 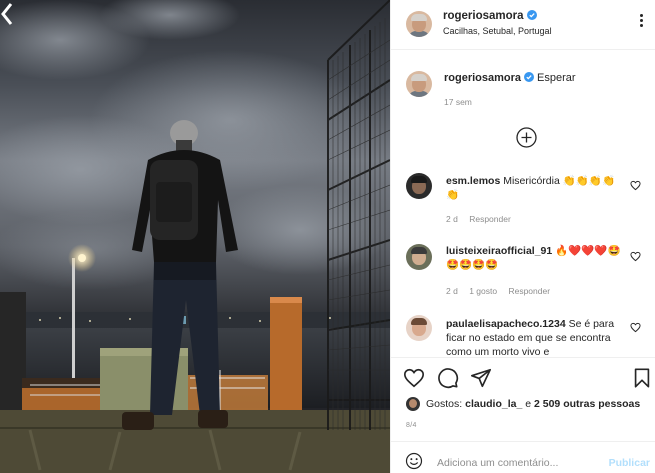 I want to click on add-comment-bar: Adiciona um comentário... Publicar, so click(x=523, y=457).